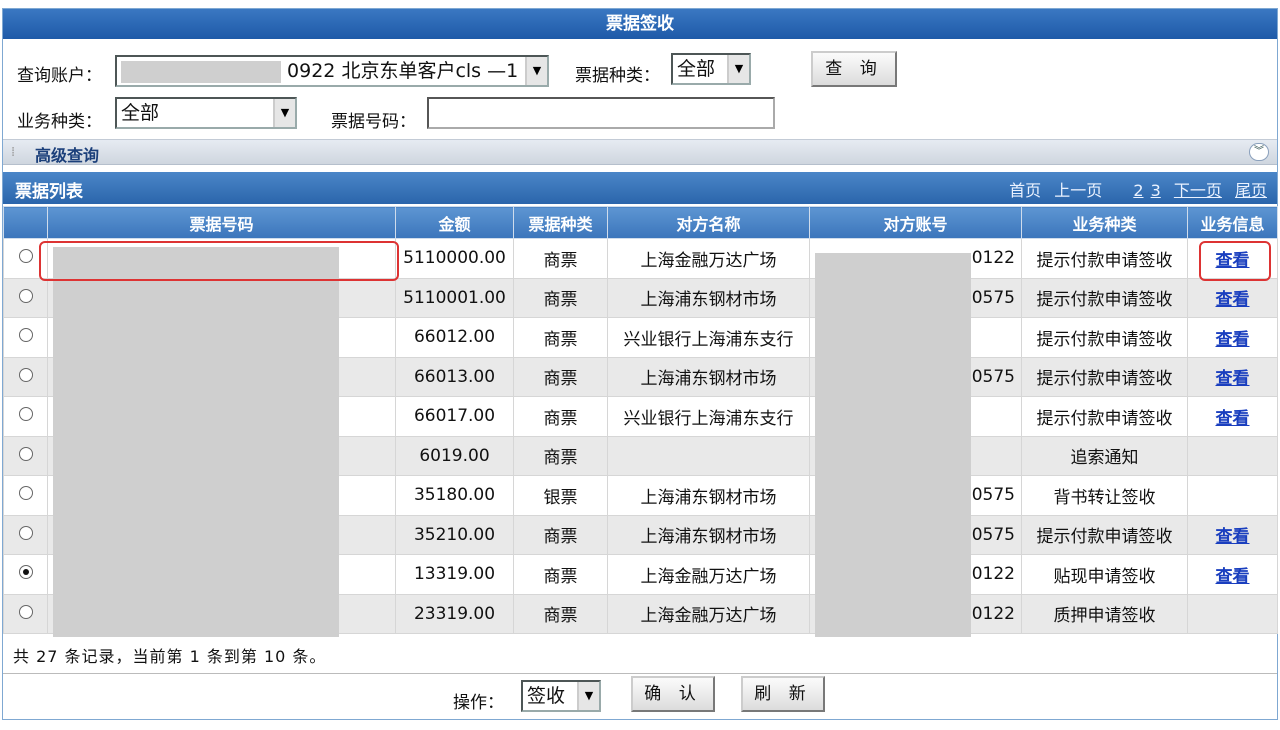 This screenshot has width=1280, height=730. I want to click on refresh-button: 刷 新, so click(783, 694).